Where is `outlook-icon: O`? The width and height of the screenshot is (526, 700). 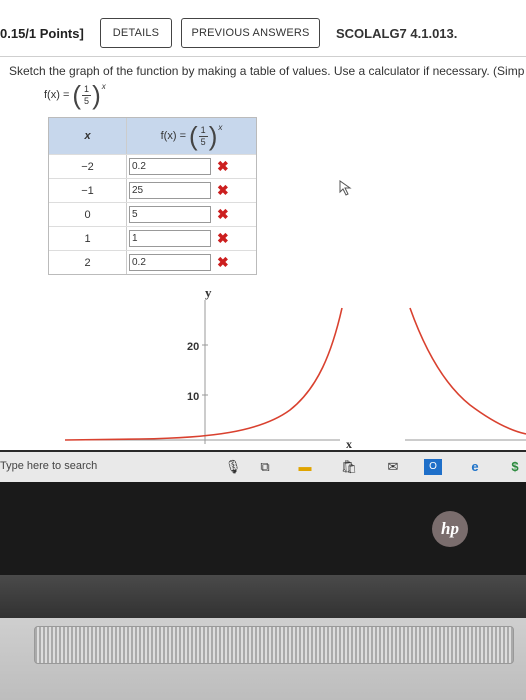
outlook-icon: O is located at coordinates (433, 467).